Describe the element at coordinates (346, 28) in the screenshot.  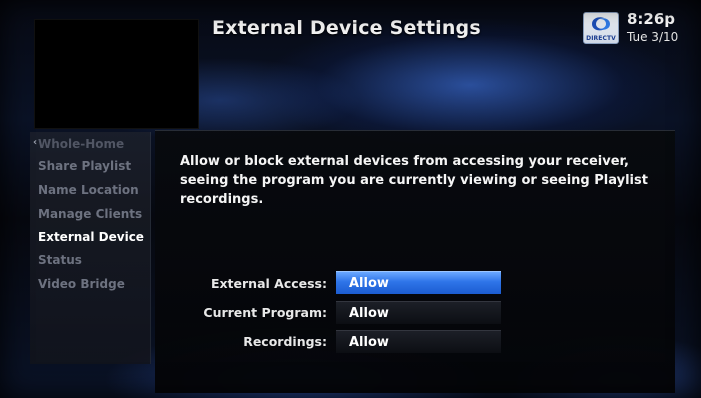
I see `page-title: External Device Settings` at that location.